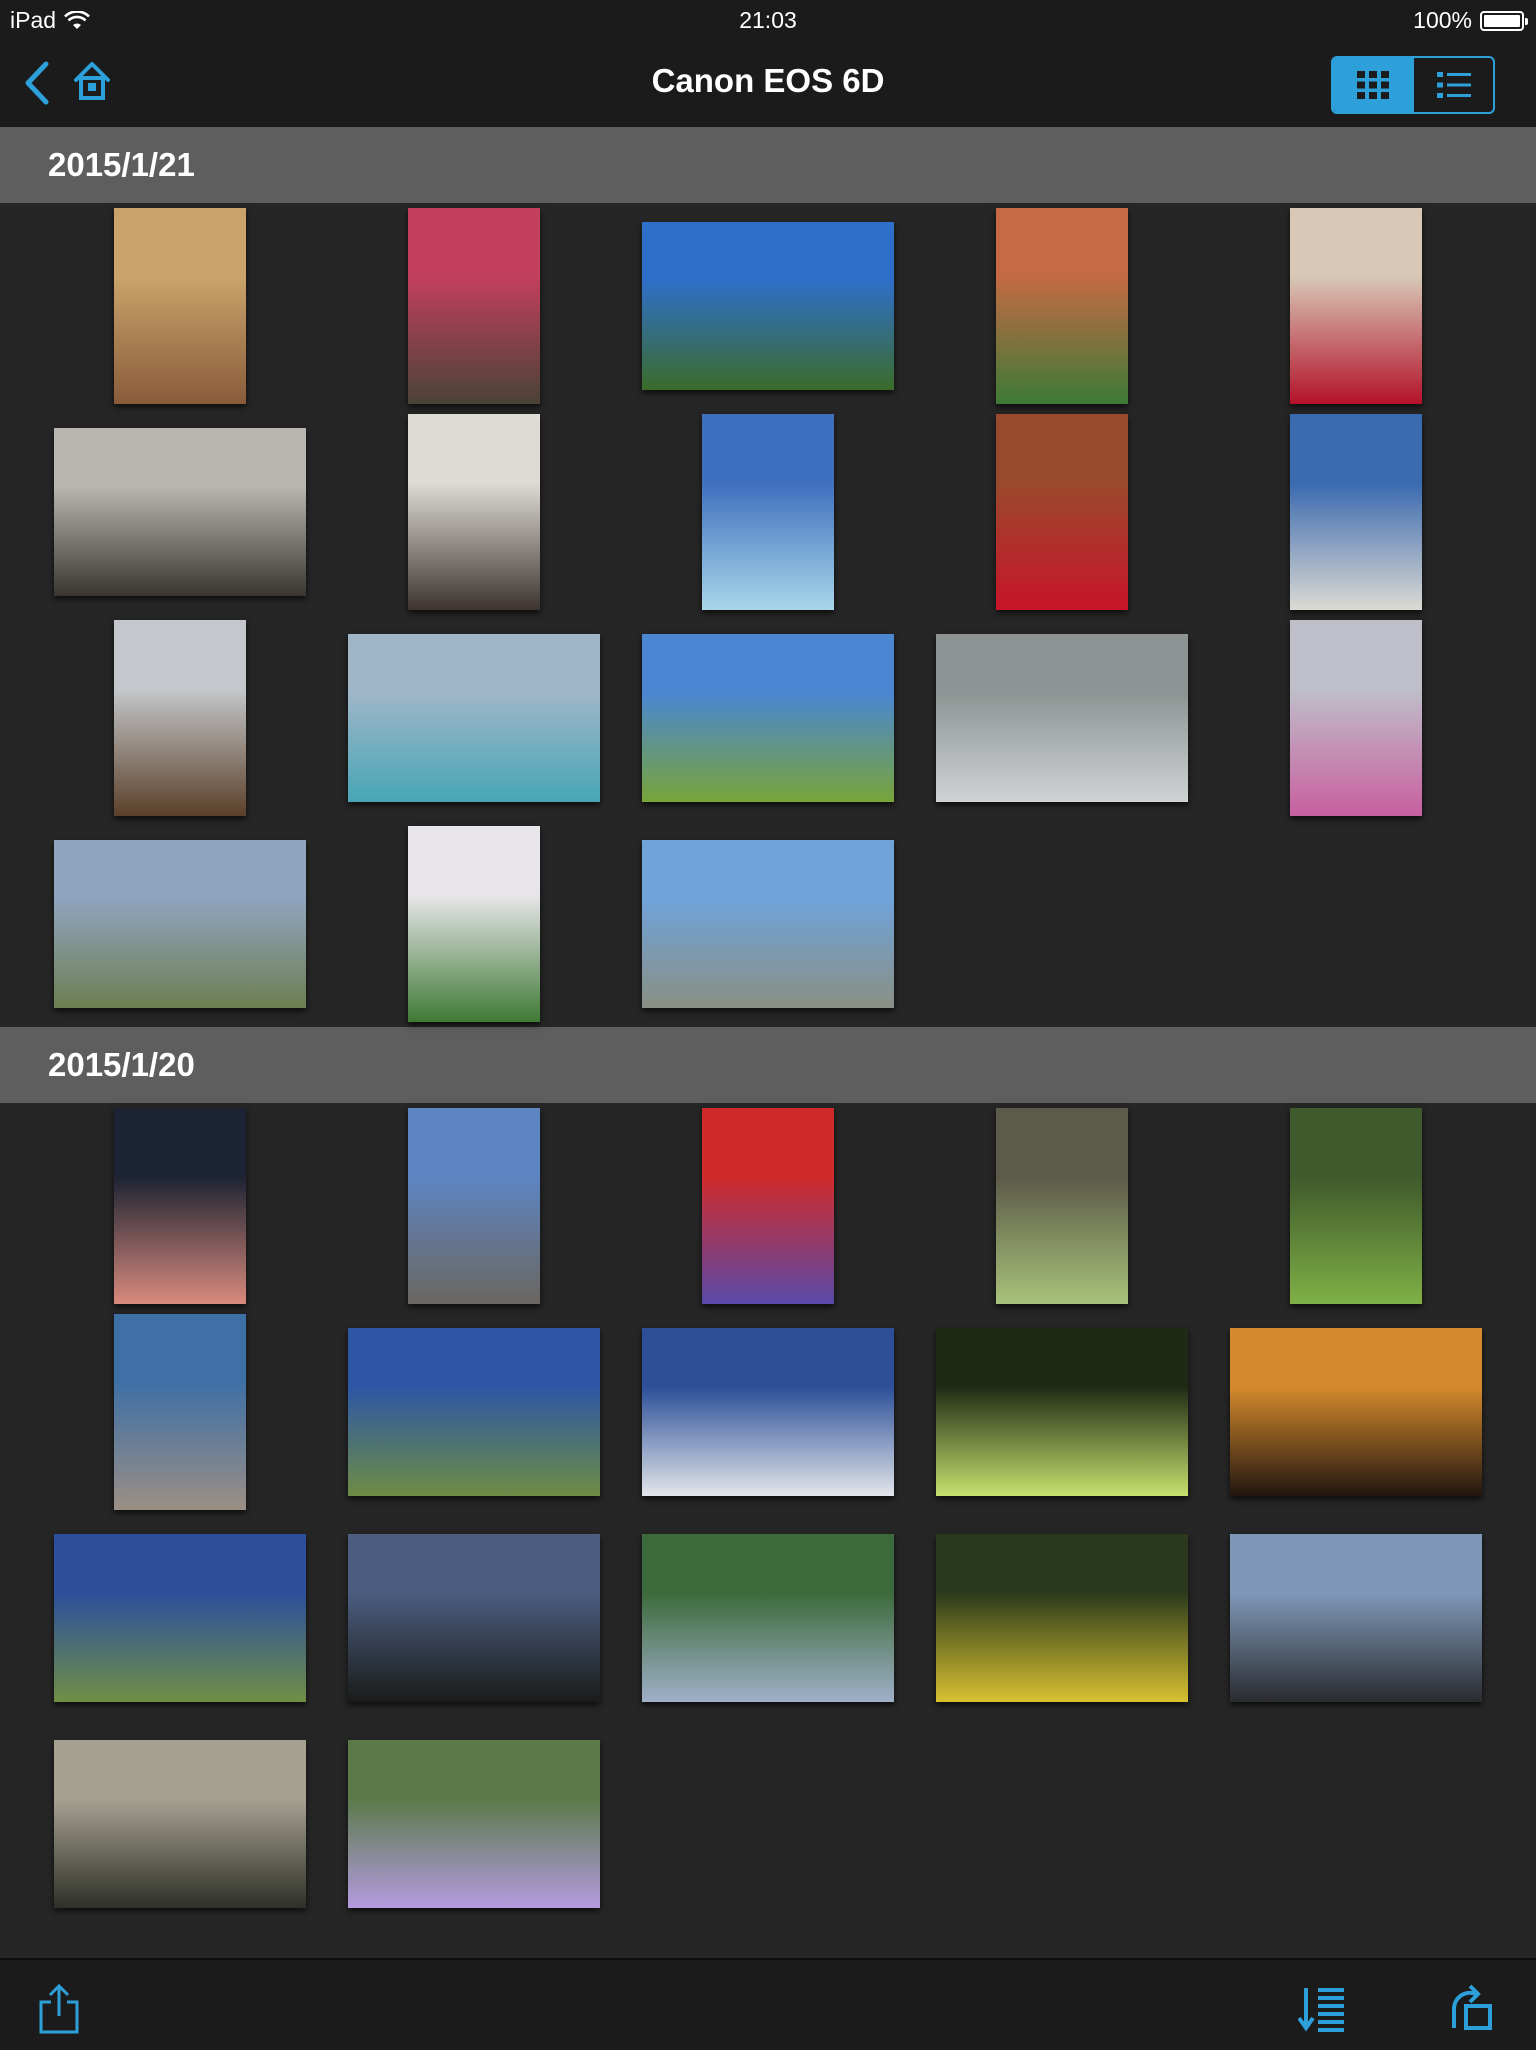 This screenshot has width=1536, height=2050. What do you see at coordinates (768, 2004) in the screenshot?
I see `bottom-toolbar` at bounding box center [768, 2004].